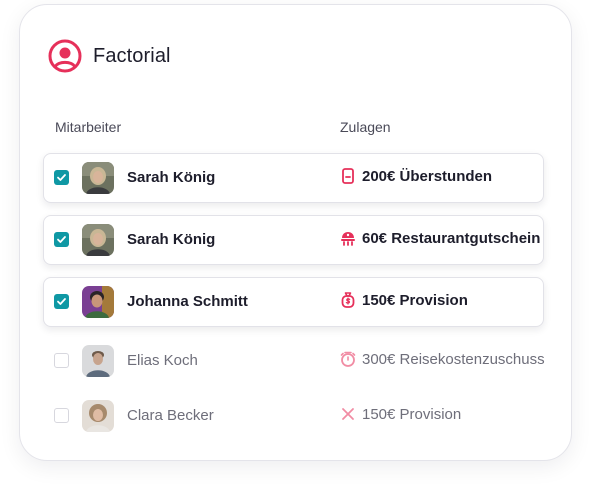  I want to click on table-row: Johanna Schmitt 150€ Provision, so click(293, 302).